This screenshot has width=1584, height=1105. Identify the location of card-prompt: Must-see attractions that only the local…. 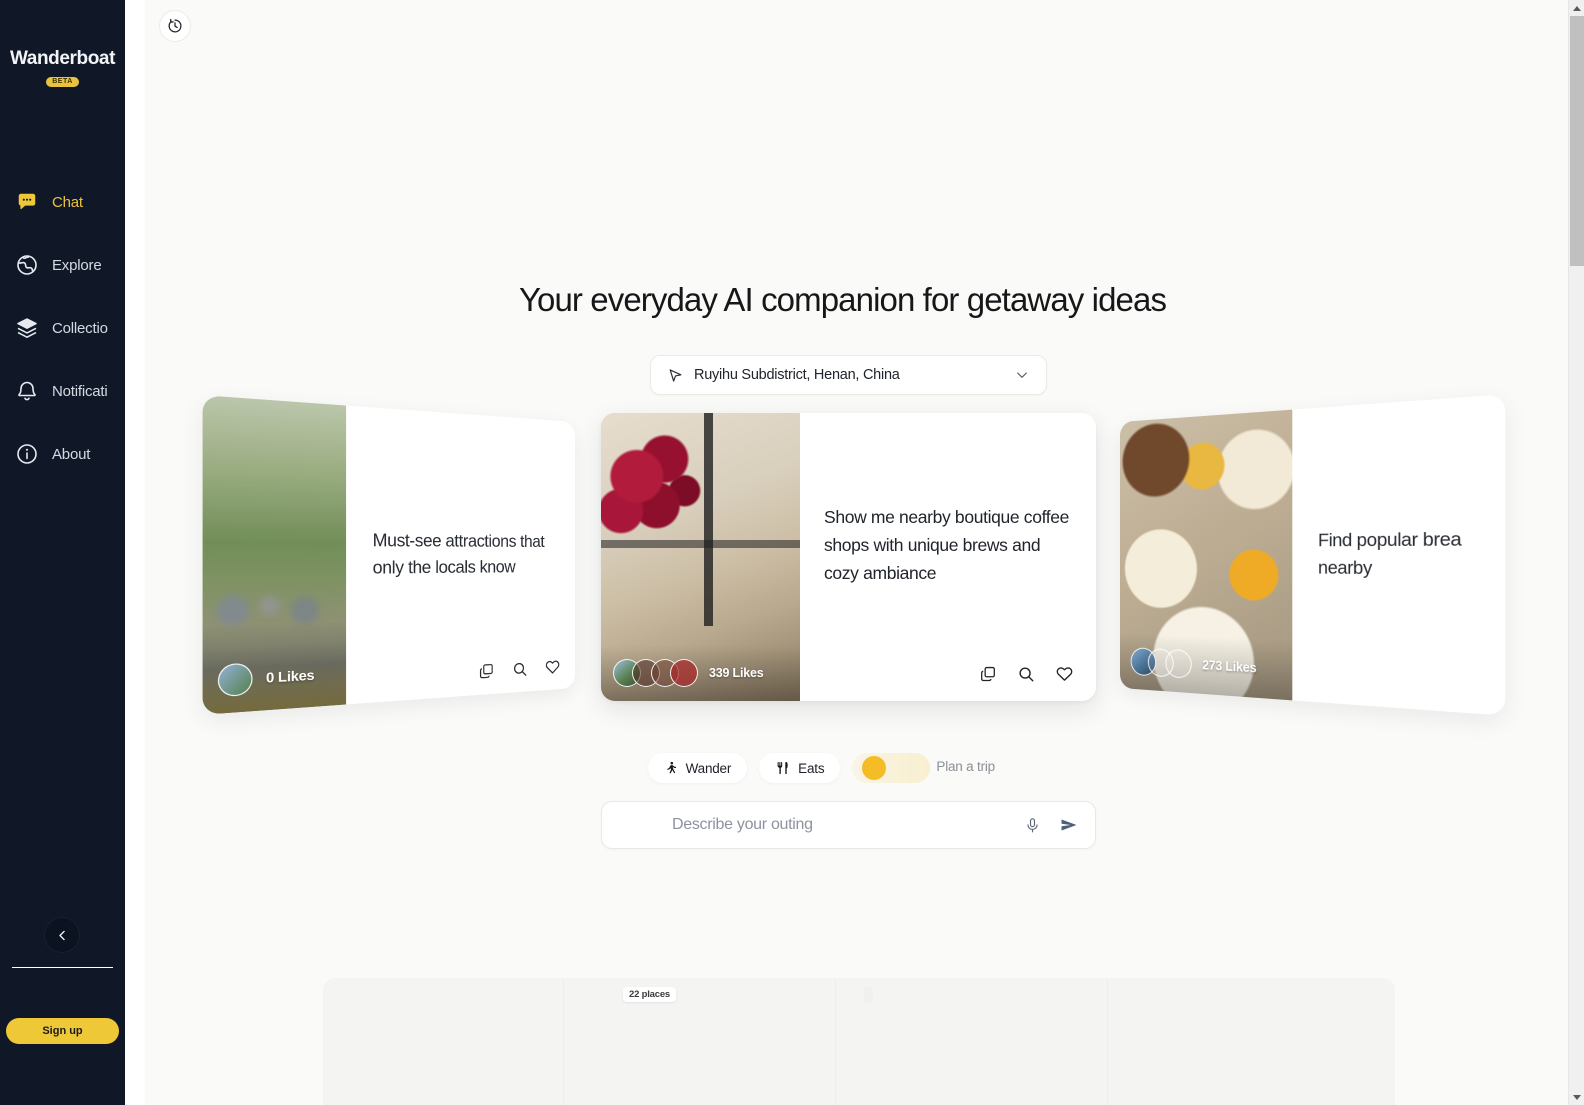
(458, 554).